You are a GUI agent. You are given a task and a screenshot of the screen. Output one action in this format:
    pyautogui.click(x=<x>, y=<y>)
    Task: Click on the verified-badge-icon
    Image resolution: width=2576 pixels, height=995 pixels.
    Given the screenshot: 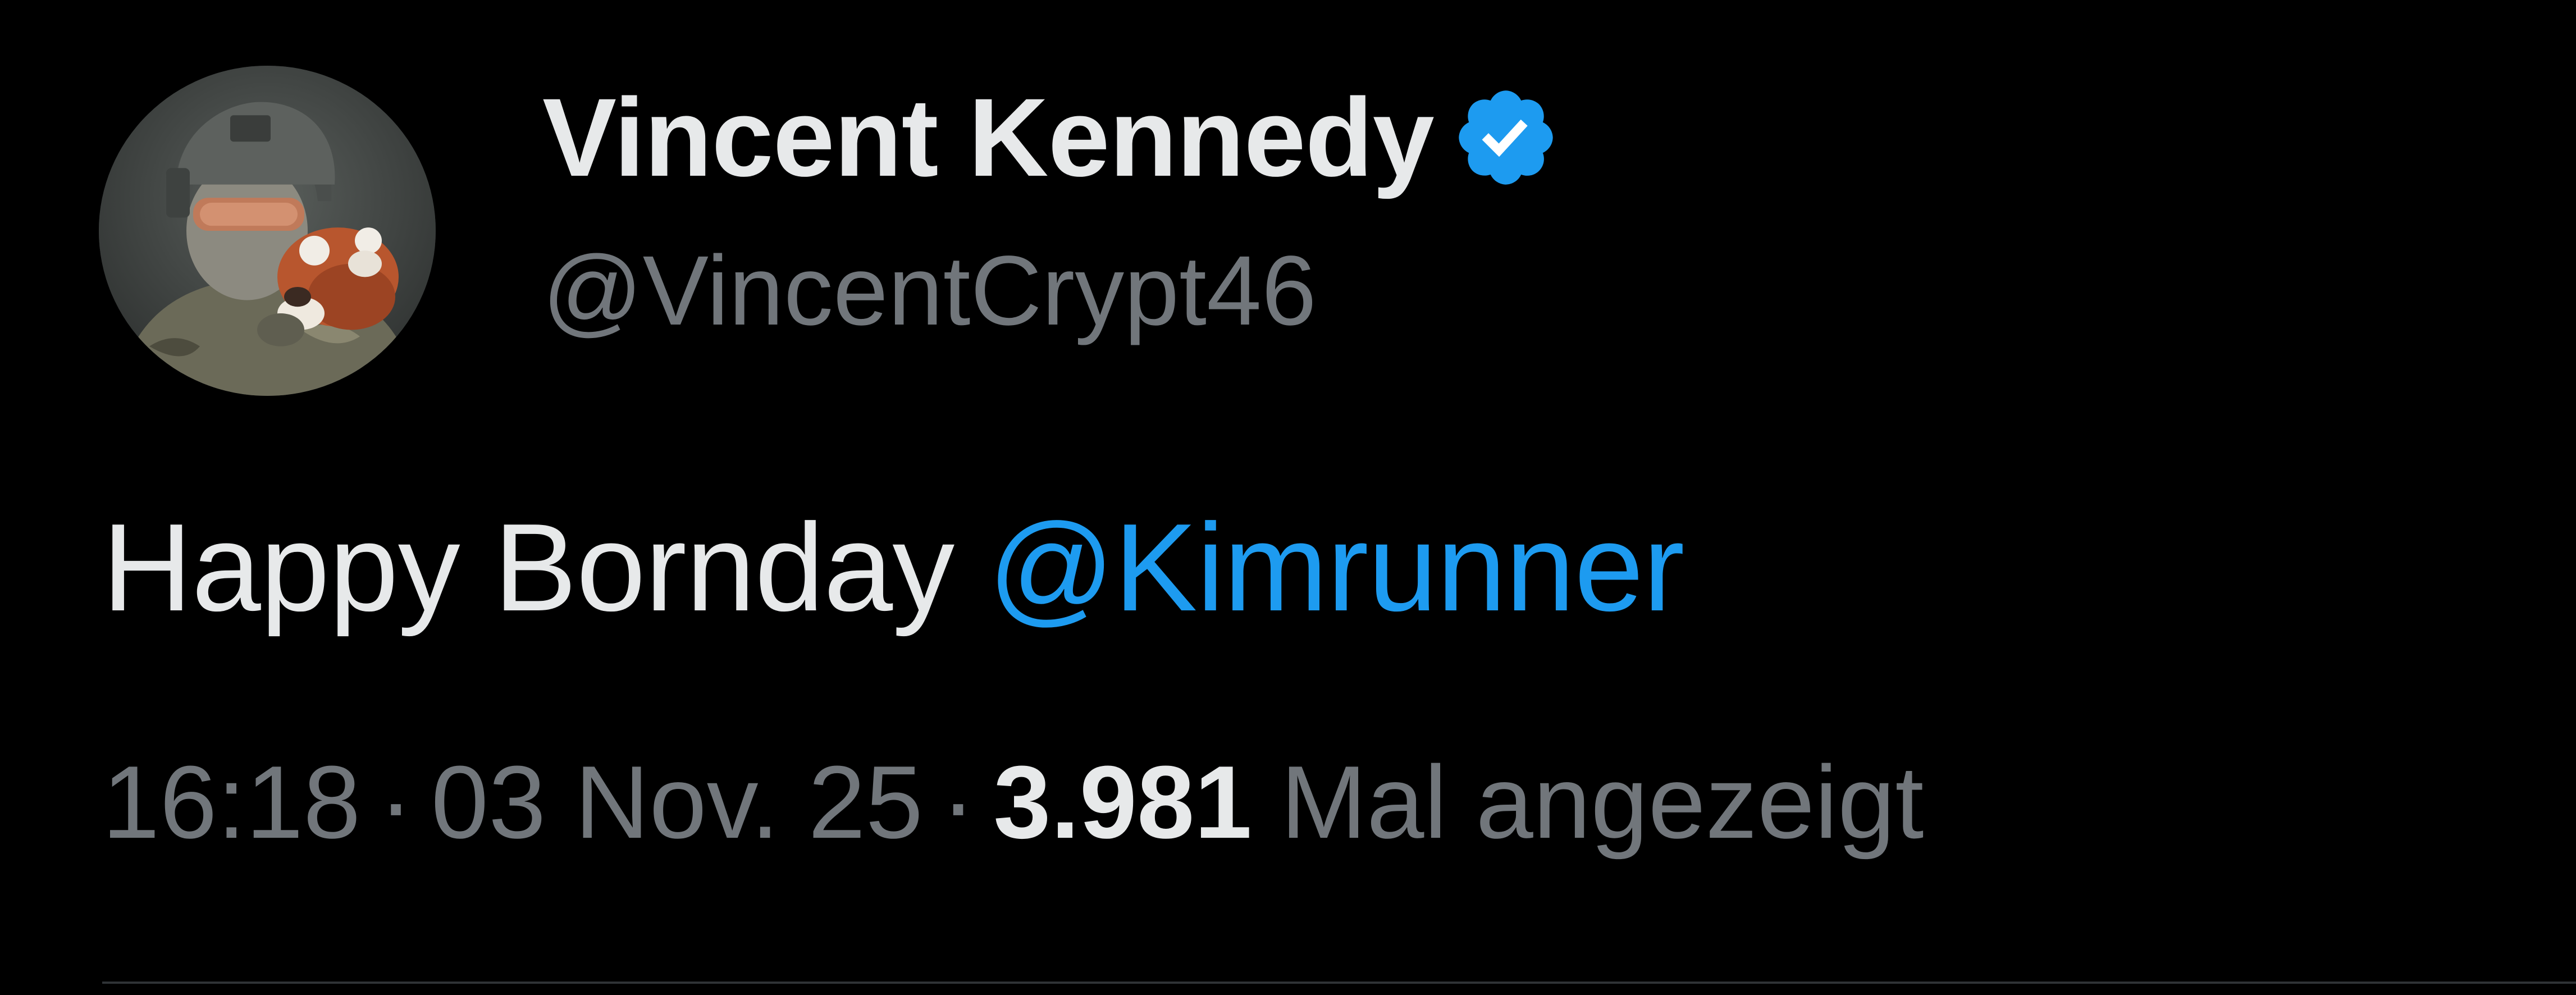 What is the action you would take?
    pyautogui.click(x=1506, y=138)
    